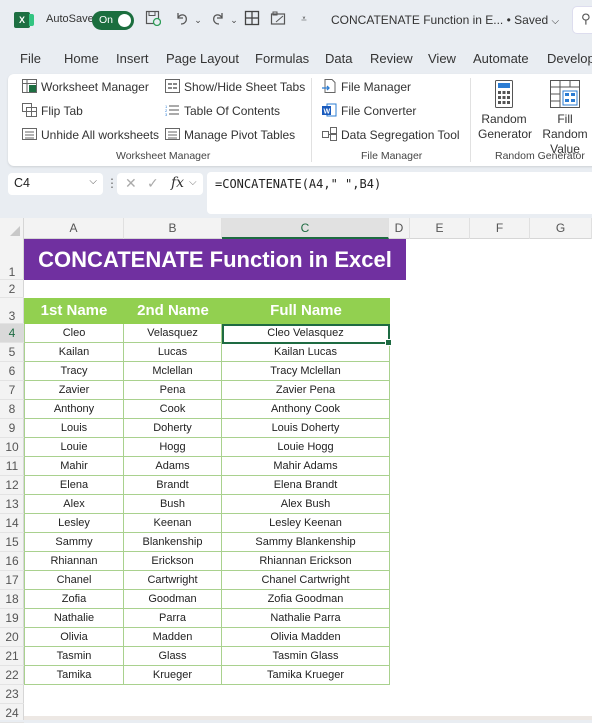 Image resolution: width=592 pixels, height=723 pixels. What do you see at coordinates (306, 485) in the screenshot?
I see `cell-full-name: Elena Brandt` at bounding box center [306, 485].